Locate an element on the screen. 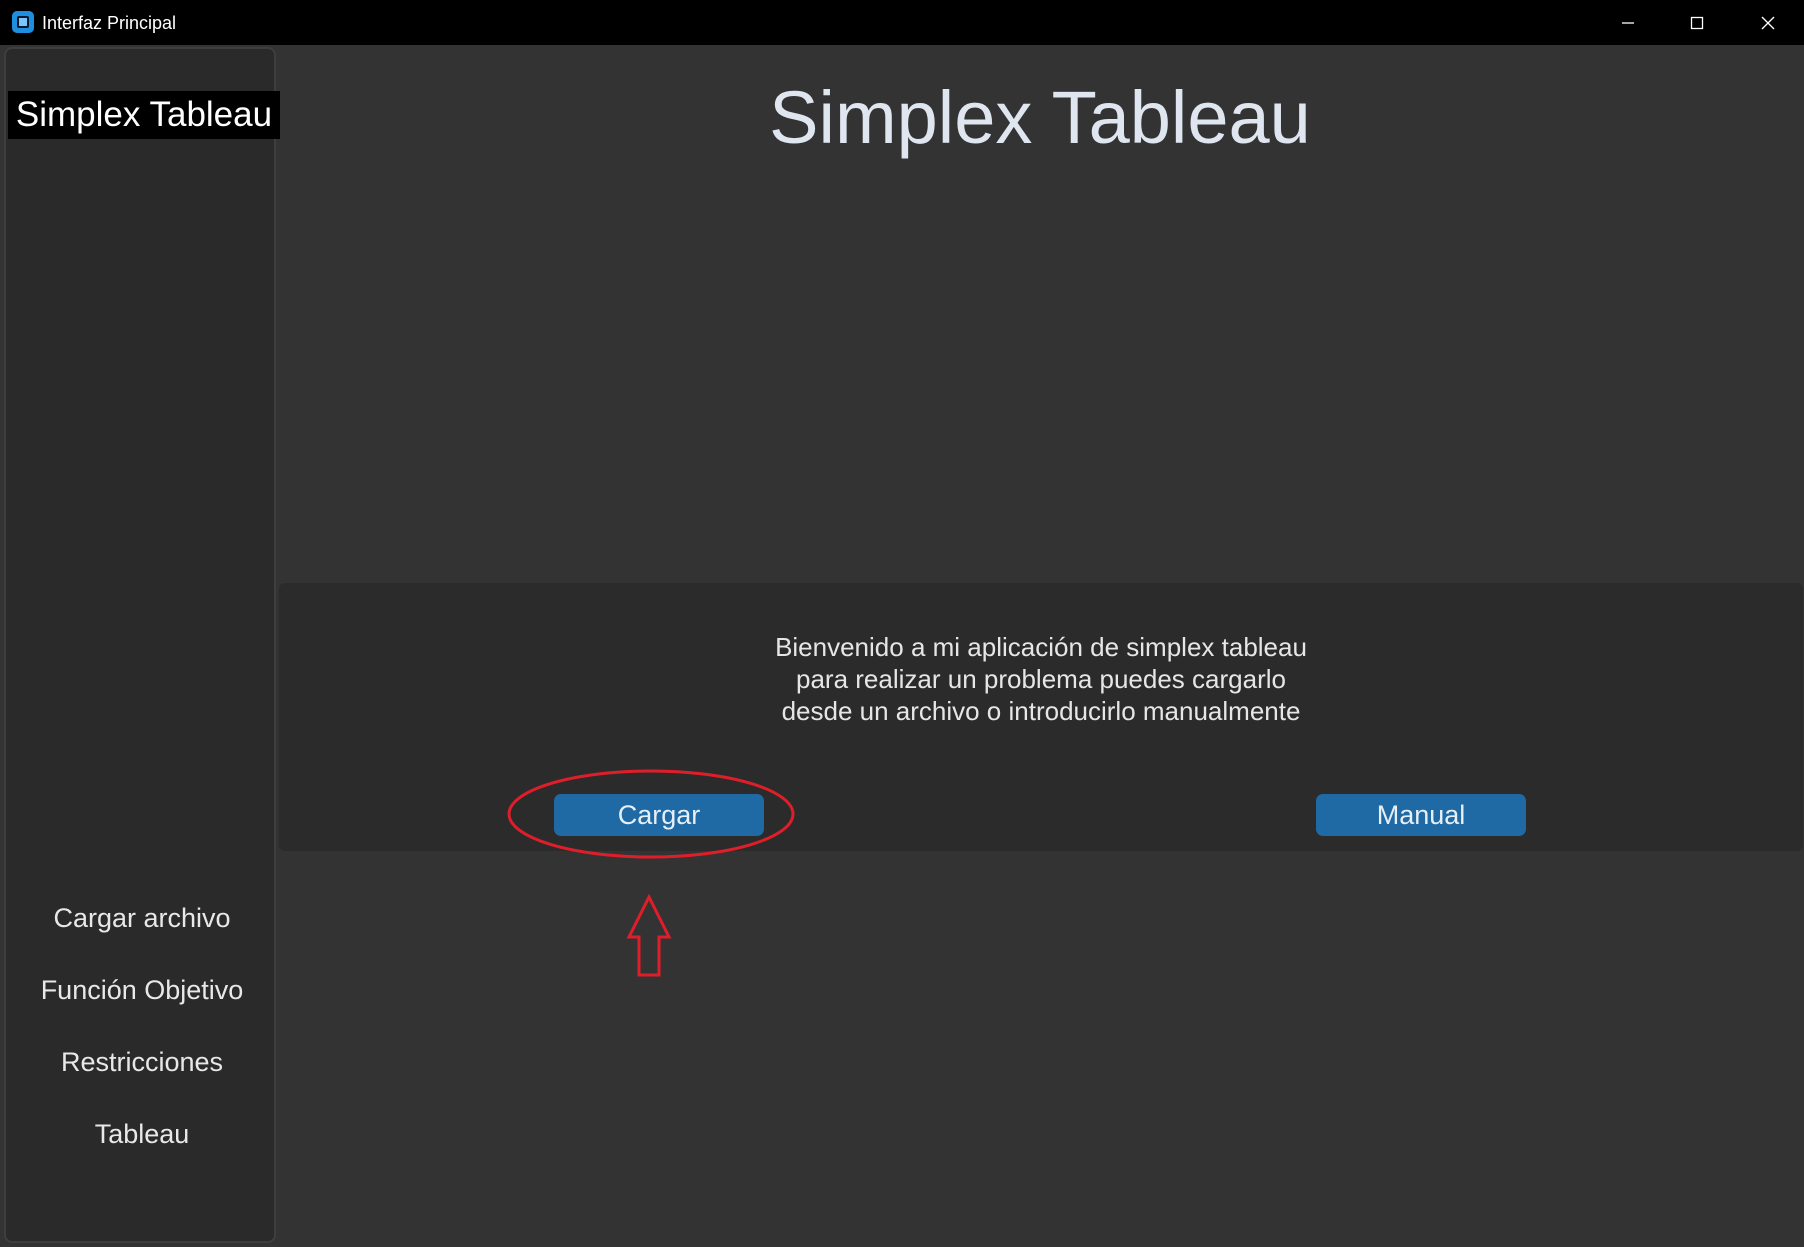 Image resolution: width=1804 pixels, height=1247 pixels. maximize-button is located at coordinates (1697, 22).